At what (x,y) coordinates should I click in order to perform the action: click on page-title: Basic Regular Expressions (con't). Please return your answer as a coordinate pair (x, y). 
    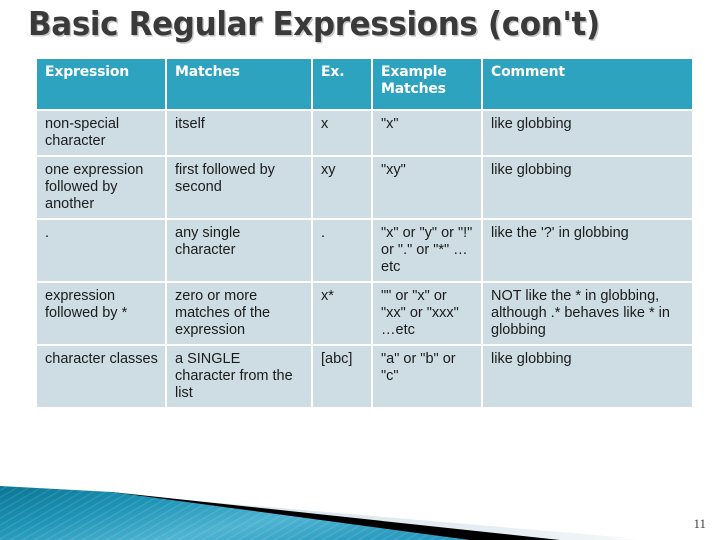
    Looking at the image, I should click on (314, 23).